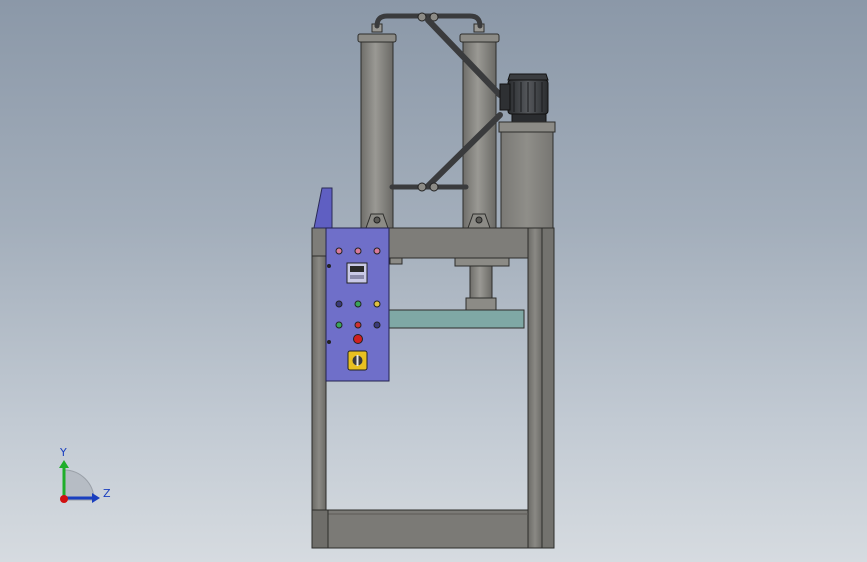 This screenshot has width=867, height=562. I want to click on hydraulic-cylinder-left, so click(377, 126).